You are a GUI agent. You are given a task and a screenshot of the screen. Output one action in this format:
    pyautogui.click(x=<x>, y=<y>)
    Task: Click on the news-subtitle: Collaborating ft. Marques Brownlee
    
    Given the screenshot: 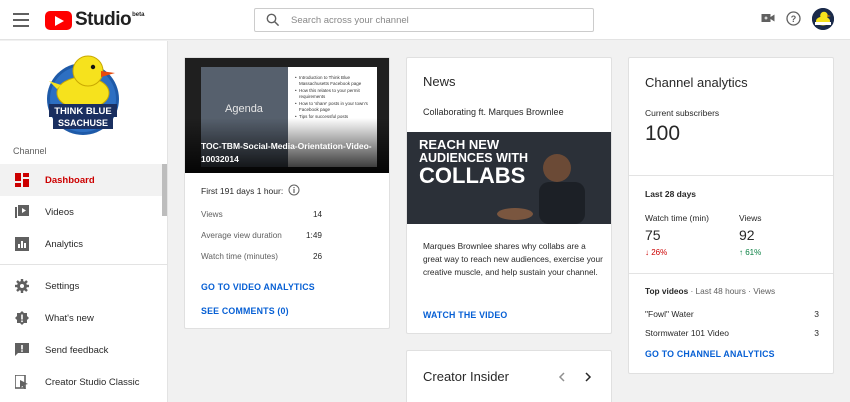 What is the action you would take?
    pyautogui.click(x=493, y=112)
    